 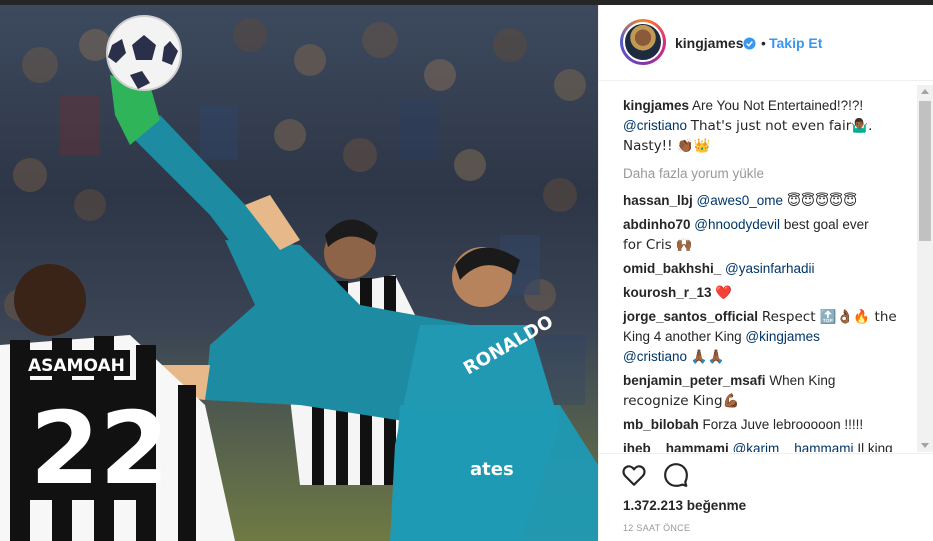 I want to click on header-username: kingjames, so click(x=709, y=43).